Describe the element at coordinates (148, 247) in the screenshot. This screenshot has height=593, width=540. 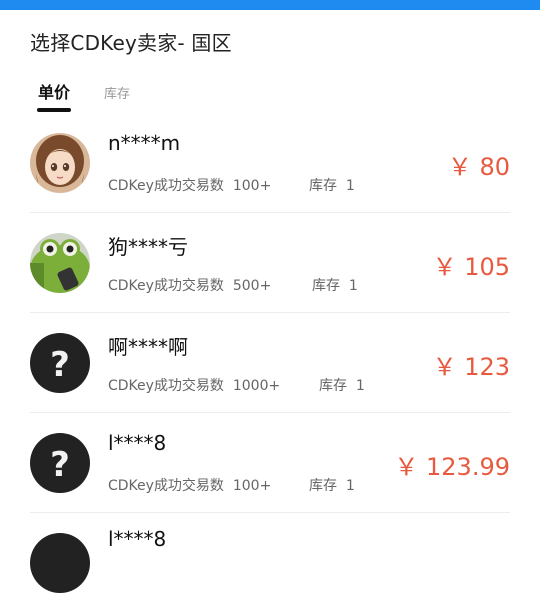
I see `seller-name: 狗****亏` at that location.